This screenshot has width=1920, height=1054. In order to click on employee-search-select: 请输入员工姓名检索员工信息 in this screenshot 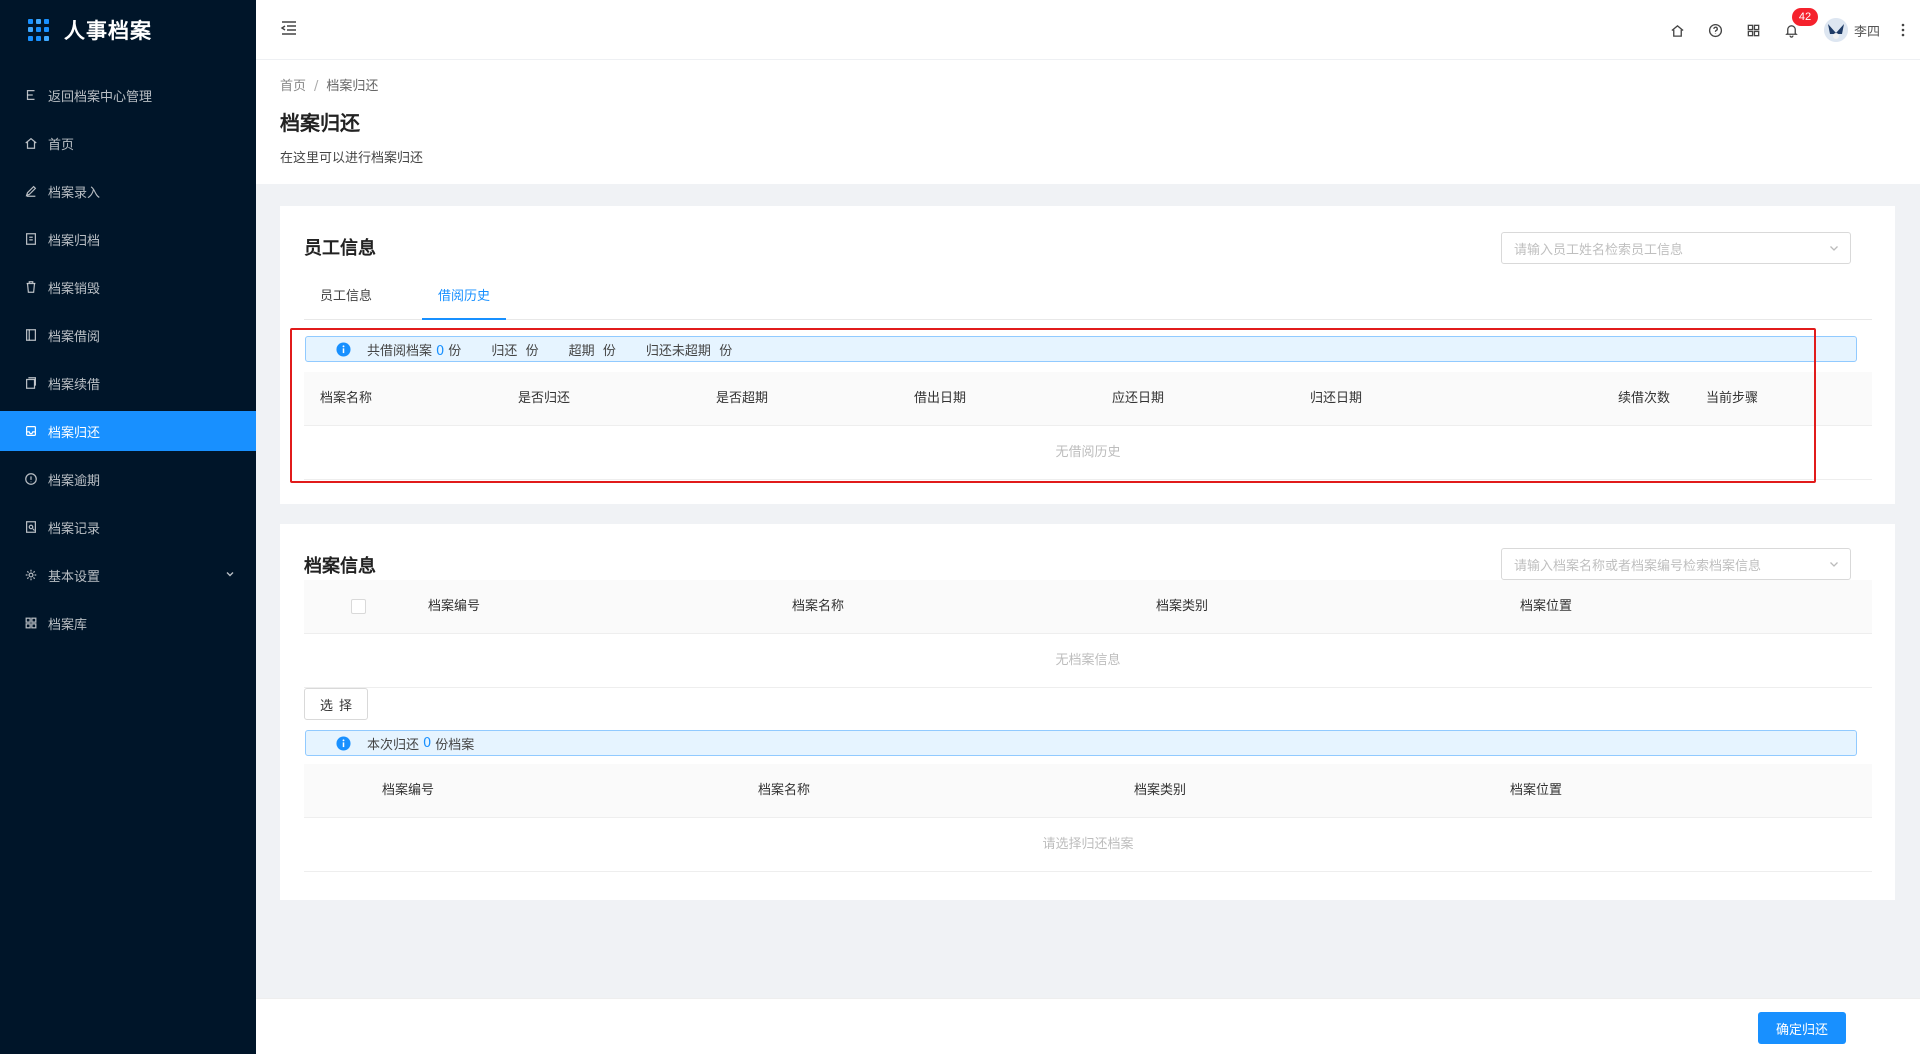, I will do `click(1676, 248)`.